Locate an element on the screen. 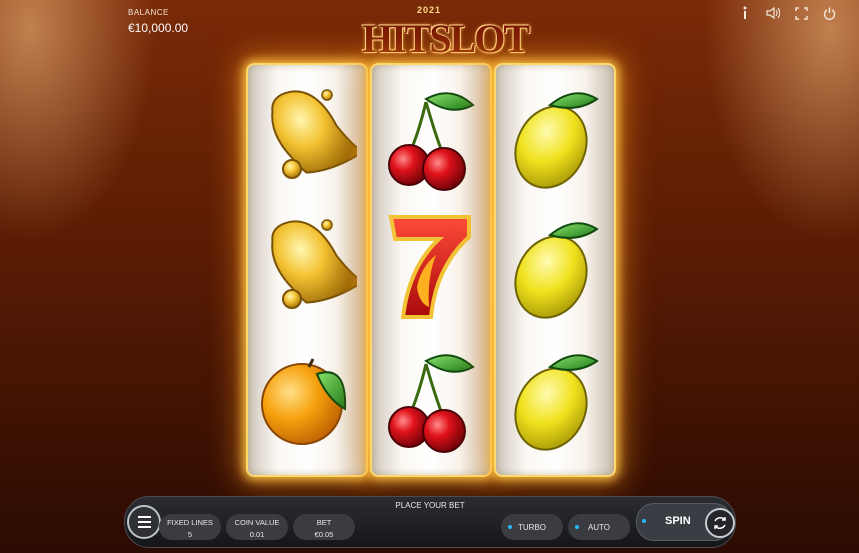  bet-selector: BET €0.05 is located at coordinates (324, 527).